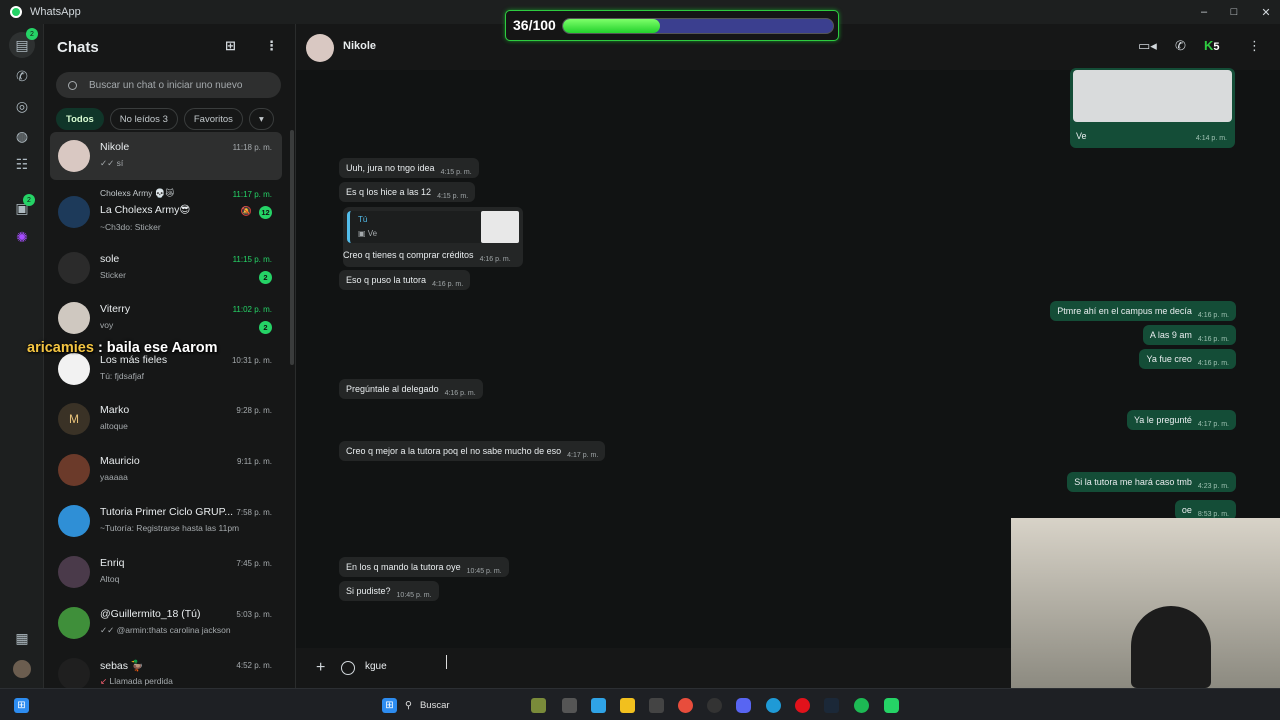 The width and height of the screenshot is (1280, 720). I want to click on chat-name: Enriq, so click(112, 563).